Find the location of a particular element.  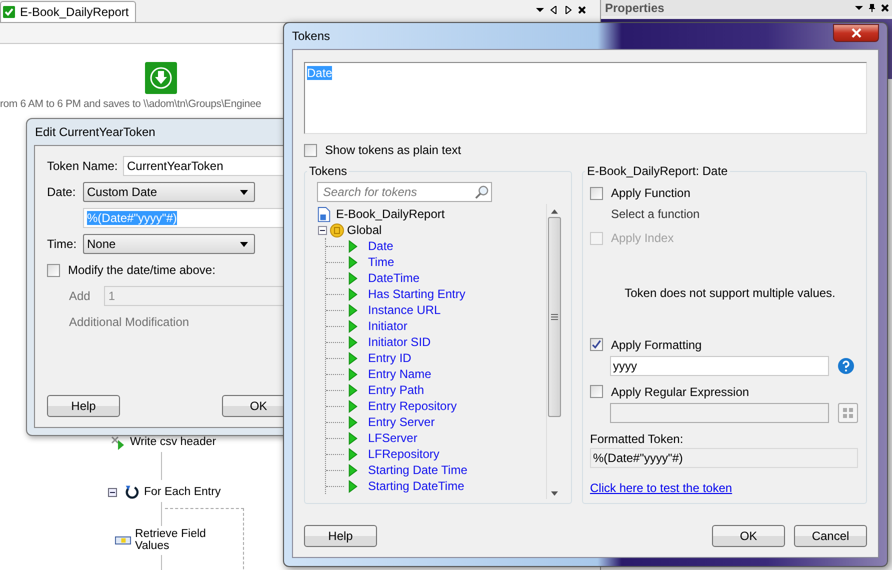

tree-item: Entry Path is located at coordinates (396, 390).